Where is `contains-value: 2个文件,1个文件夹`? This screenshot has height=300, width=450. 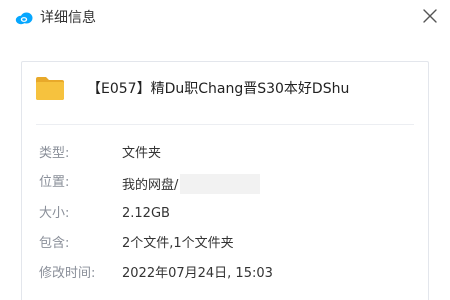
contains-value: 2个文件,1个文件夹 is located at coordinates (178, 243).